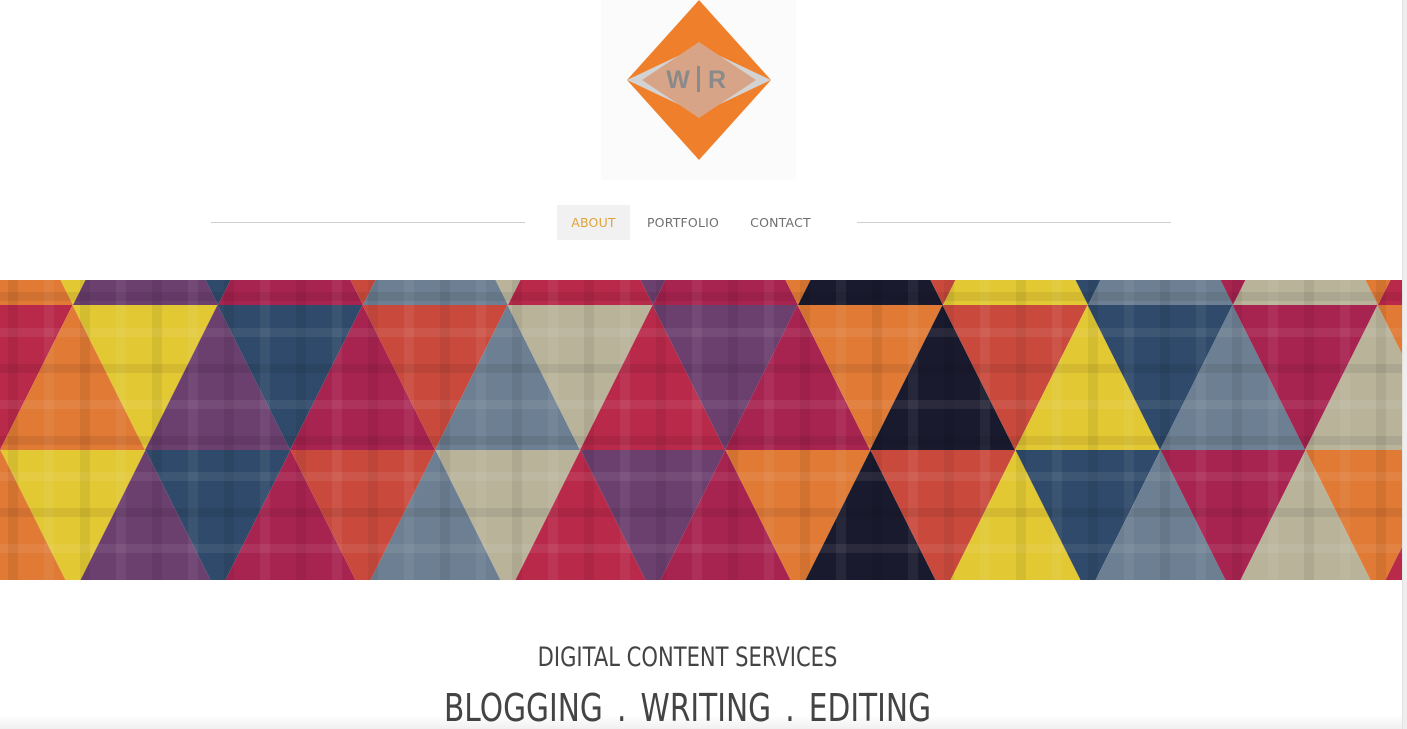  Describe the element at coordinates (1014, 222) in the screenshot. I see `nav-divider-right` at that location.